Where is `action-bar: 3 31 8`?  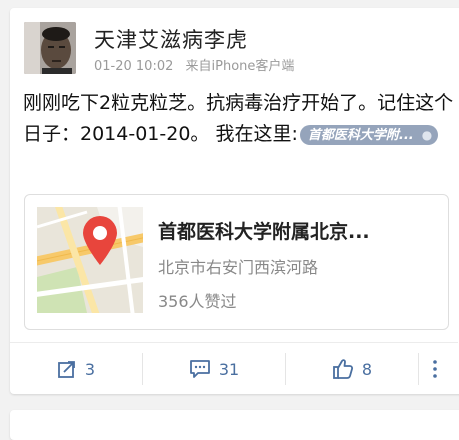
action-bar: 3 31 8 is located at coordinates (234, 368).